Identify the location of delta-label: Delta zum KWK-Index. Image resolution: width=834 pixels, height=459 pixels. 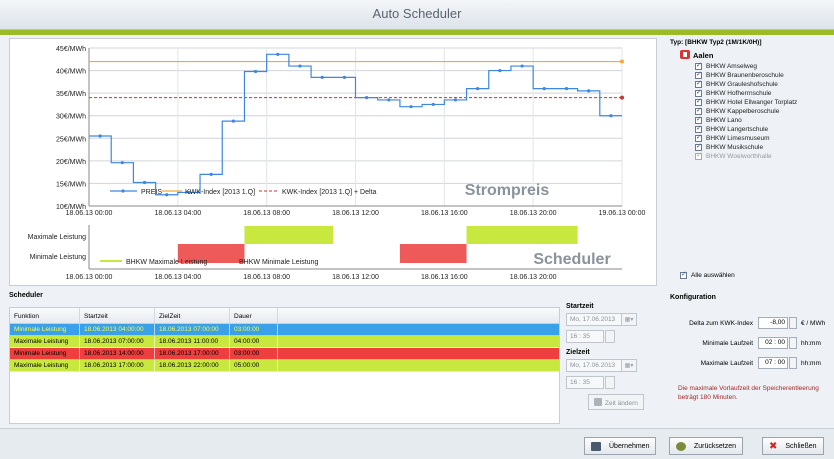
(721, 323).